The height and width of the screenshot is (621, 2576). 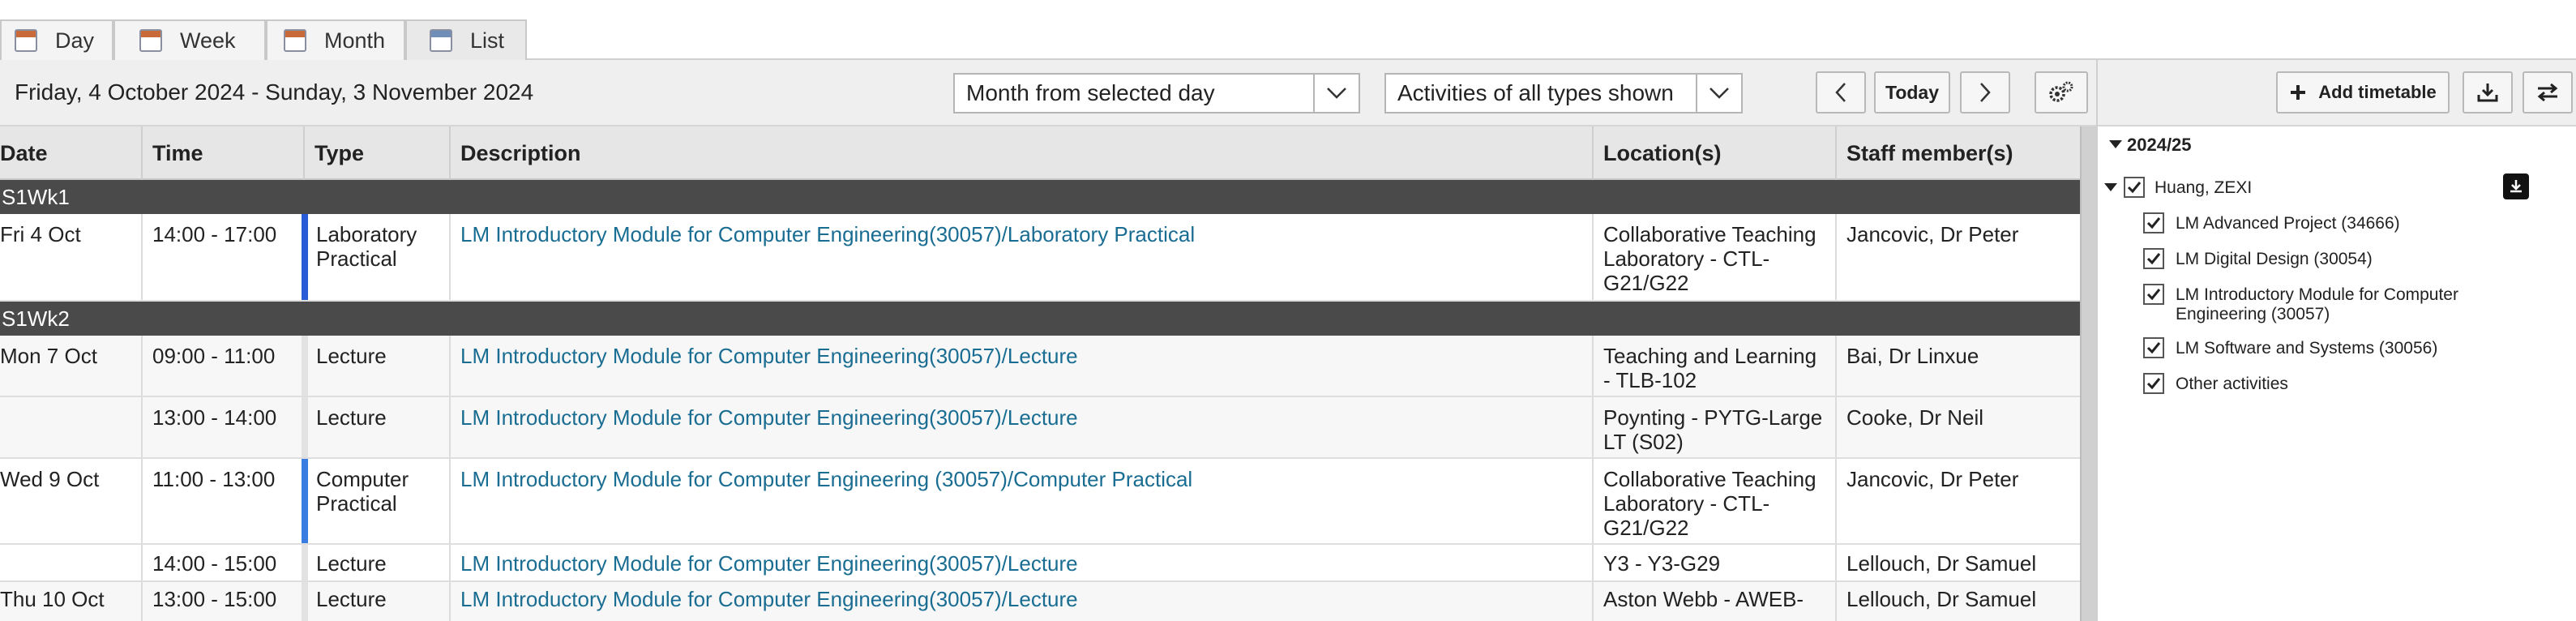 I want to click on module-label: LM Digital Design (30054), so click(x=2274, y=259).